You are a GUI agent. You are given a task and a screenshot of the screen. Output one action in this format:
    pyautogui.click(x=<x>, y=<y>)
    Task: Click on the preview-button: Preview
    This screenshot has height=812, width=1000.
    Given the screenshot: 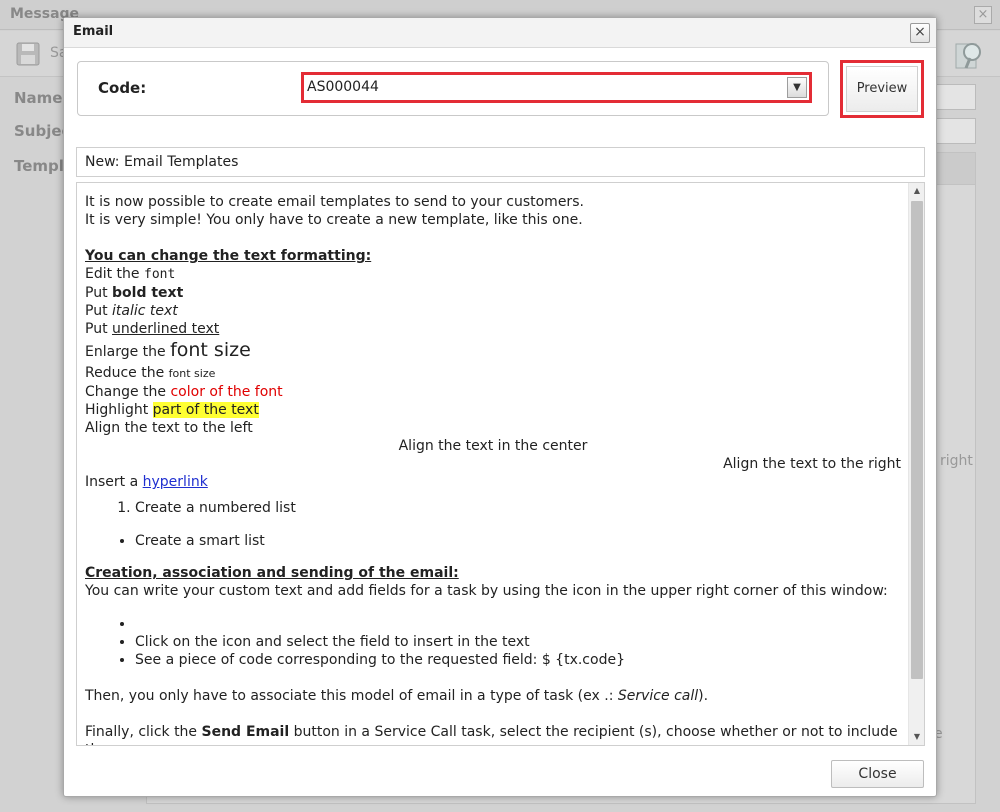 What is the action you would take?
    pyautogui.click(x=882, y=89)
    